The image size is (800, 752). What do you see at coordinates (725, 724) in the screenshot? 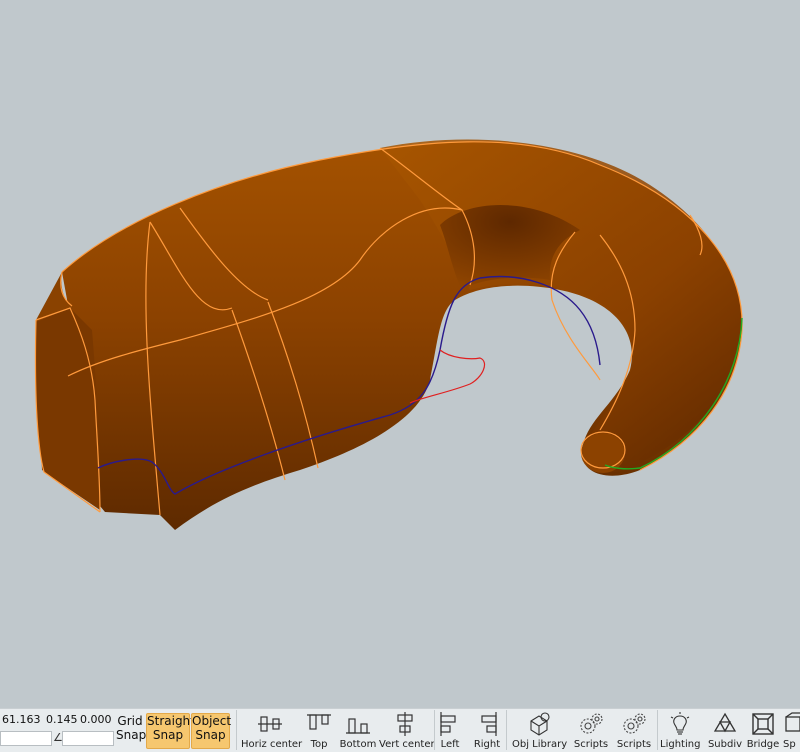
I see `subdiv-icon` at bounding box center [725, 724].